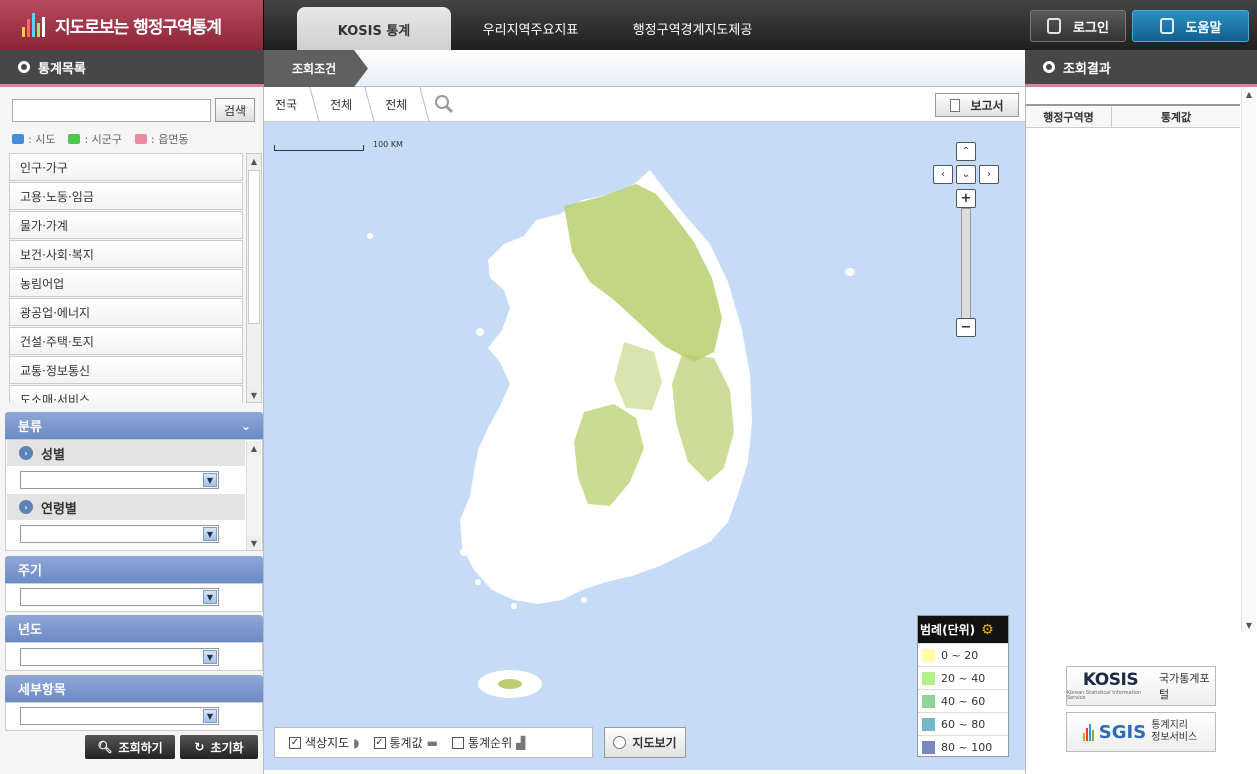  I want to click on year-select: ▼, so click(119, 657).